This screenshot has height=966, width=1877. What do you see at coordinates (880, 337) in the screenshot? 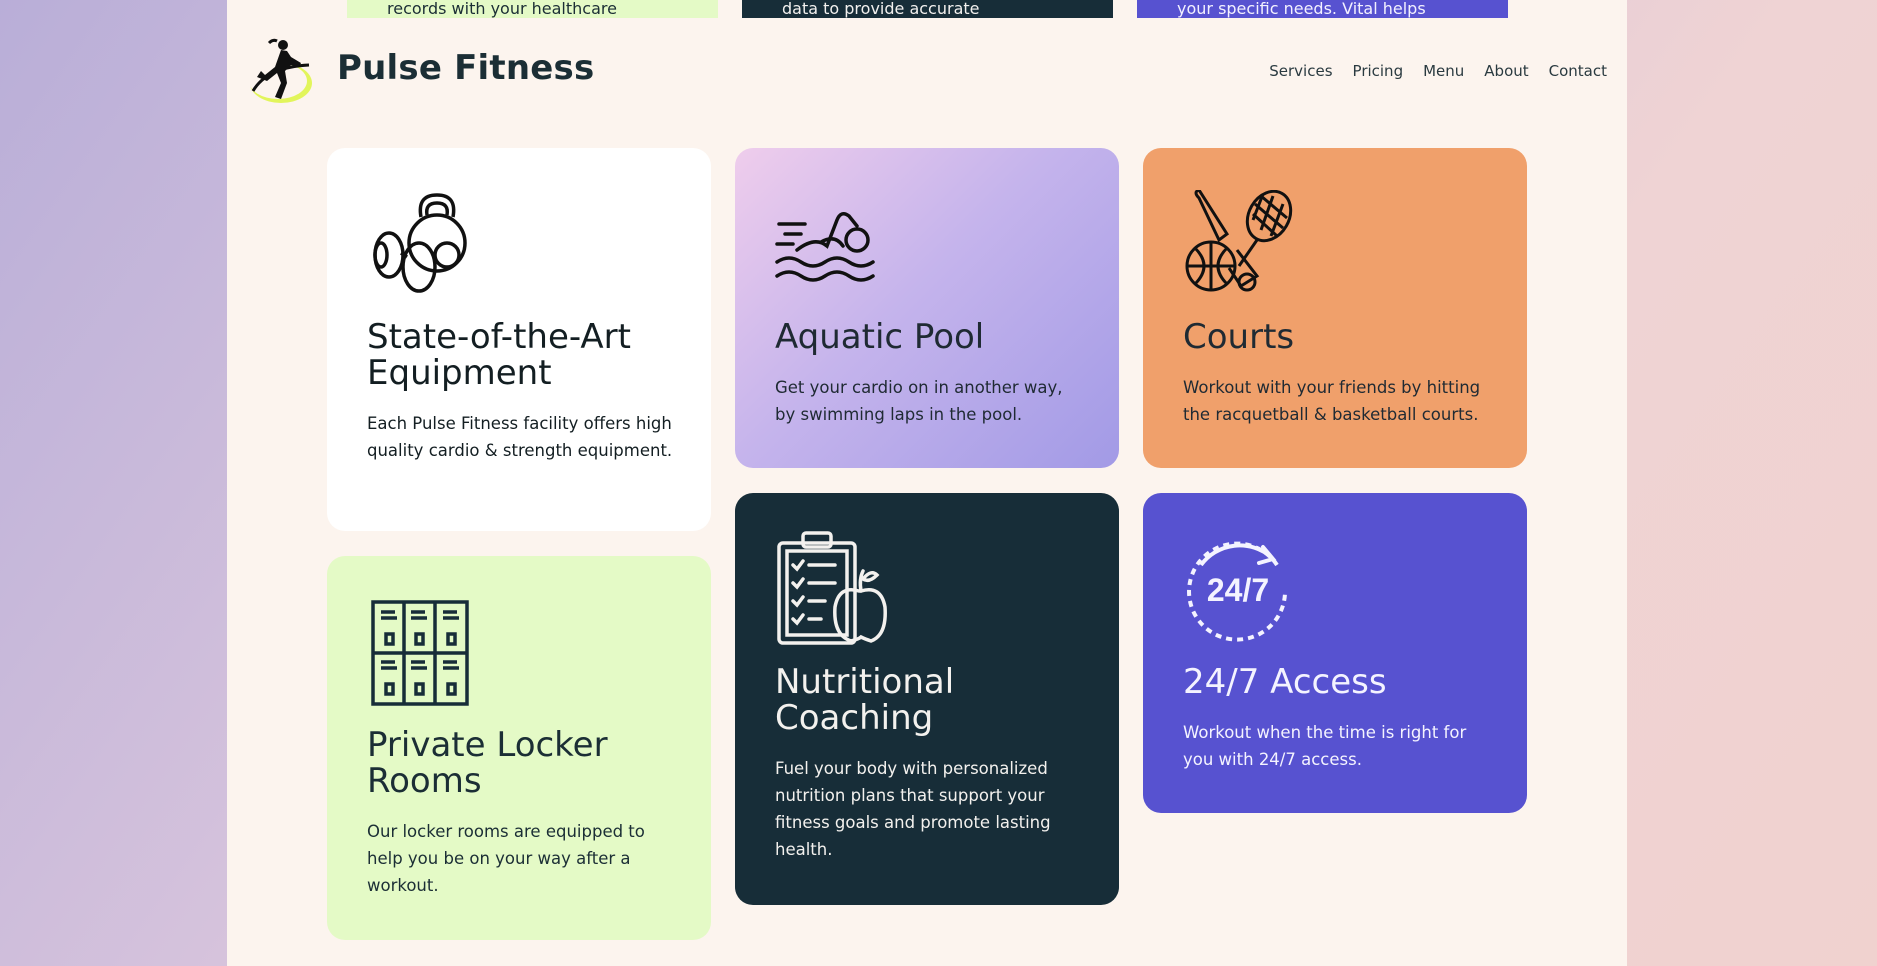
I see `card-title: Aquatic Pool` at bounding box center [880, 337].